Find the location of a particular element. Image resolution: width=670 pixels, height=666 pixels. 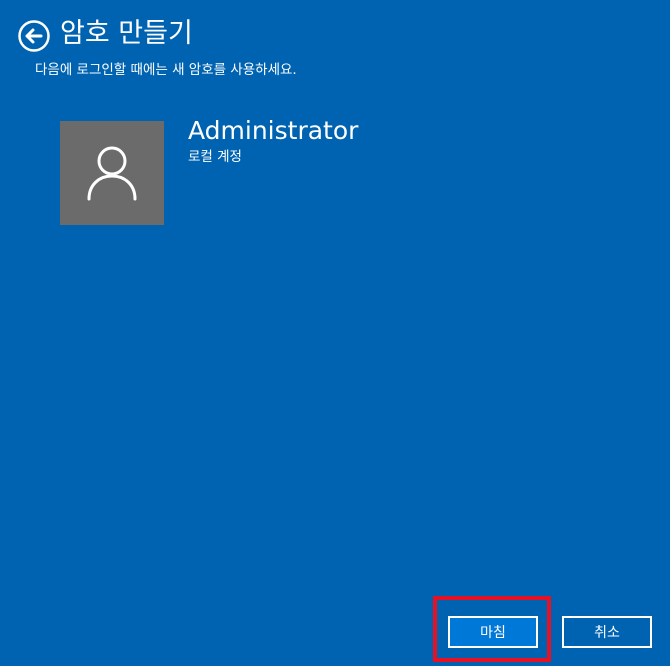

avatar is located at coordinates (112, 173).